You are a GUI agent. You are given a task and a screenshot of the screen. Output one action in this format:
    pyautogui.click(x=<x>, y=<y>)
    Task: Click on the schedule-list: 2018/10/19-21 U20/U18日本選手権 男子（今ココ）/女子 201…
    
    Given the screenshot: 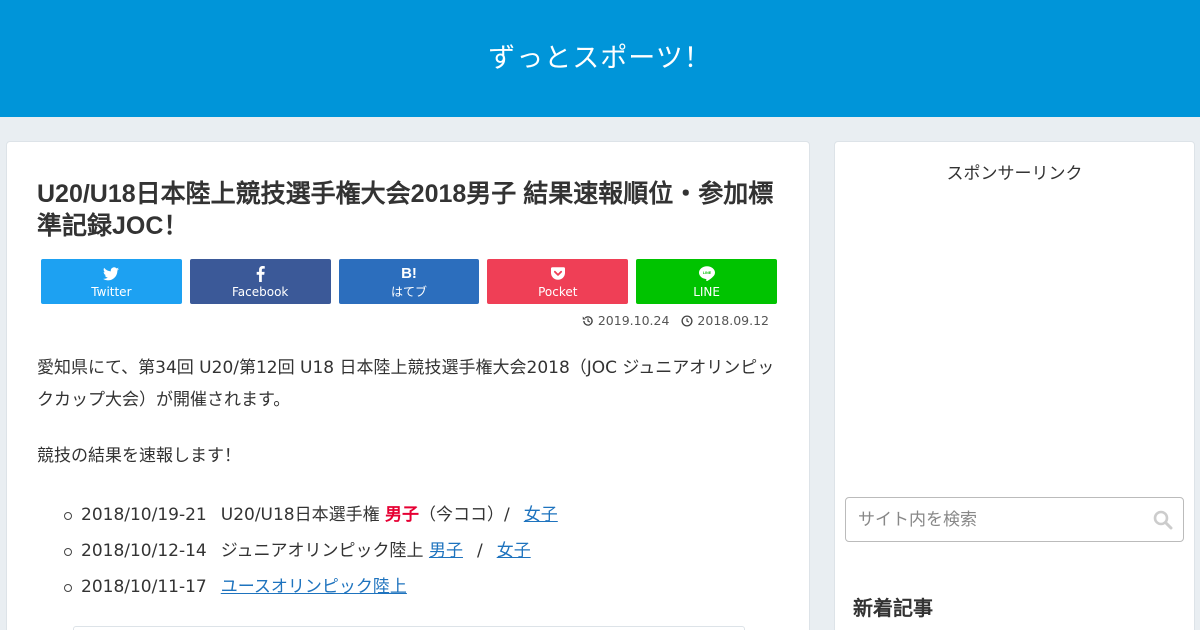 What is the action you would take?
    pyautogui.click(x=407, y=551)
    